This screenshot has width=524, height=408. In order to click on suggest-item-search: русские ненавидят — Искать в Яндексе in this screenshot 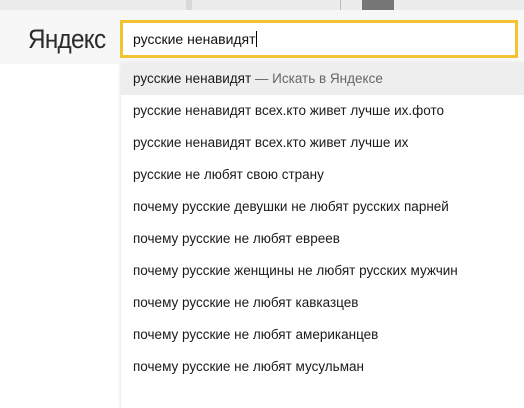, I will do `click(322, 79)`.